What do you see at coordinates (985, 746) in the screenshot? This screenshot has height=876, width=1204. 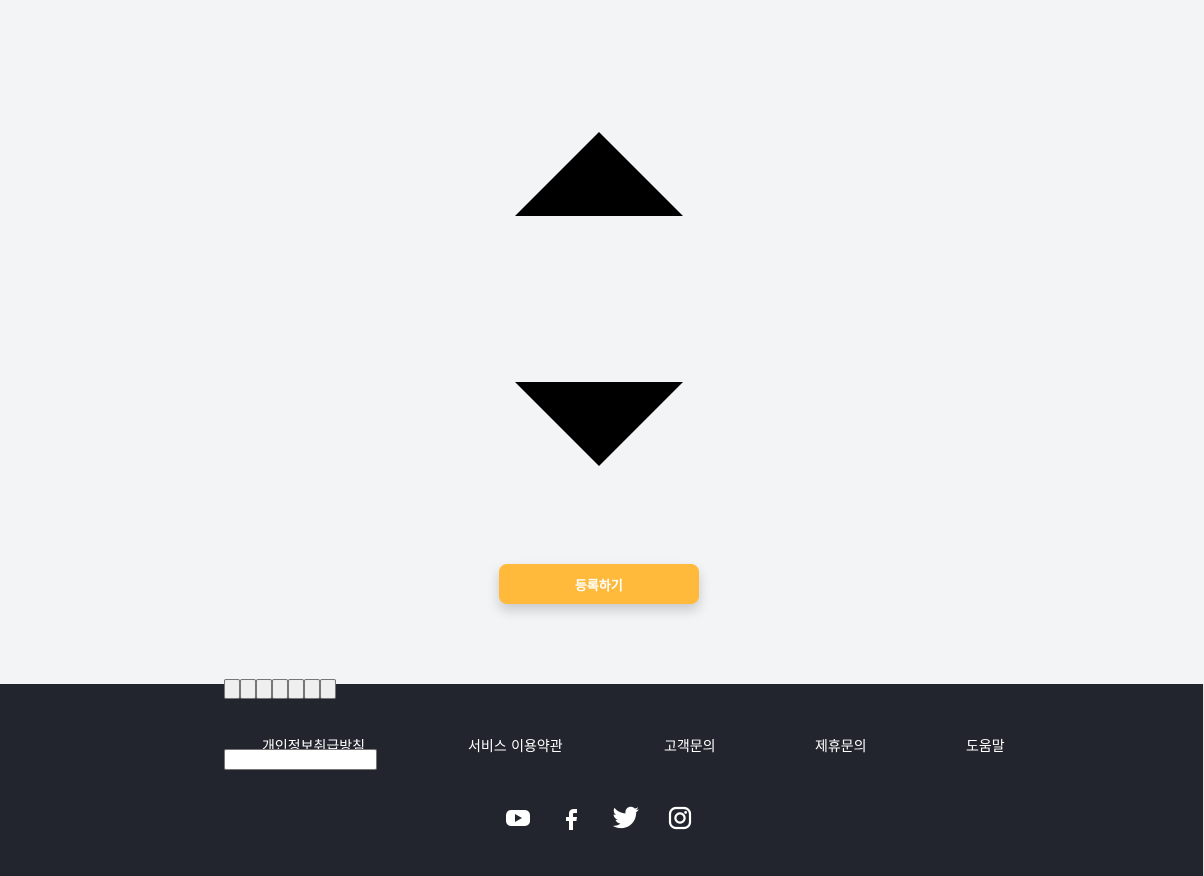 I see `help-link: 도움말` at bounding box center [985, 746].